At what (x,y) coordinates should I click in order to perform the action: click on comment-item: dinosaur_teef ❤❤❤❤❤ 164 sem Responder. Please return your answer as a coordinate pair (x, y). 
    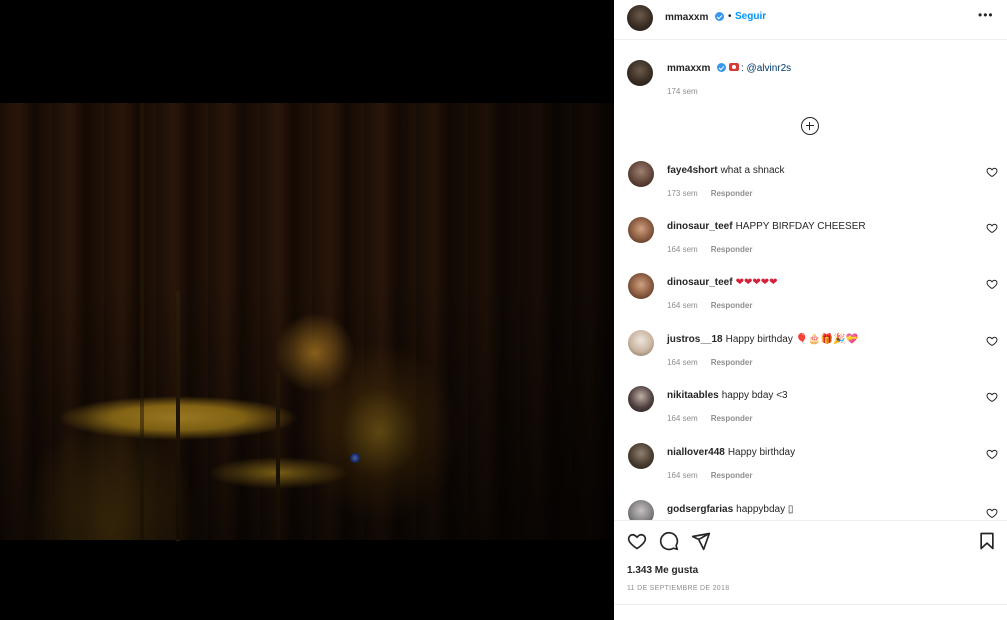
    Looking at the image, I should click on (810, 301).